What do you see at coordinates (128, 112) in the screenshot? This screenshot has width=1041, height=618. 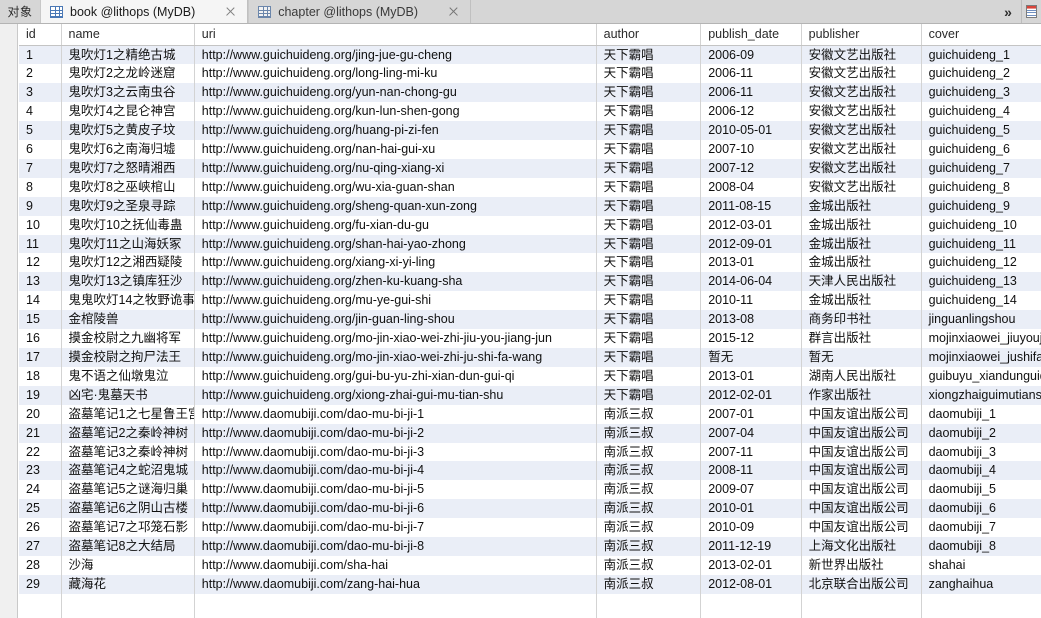 I see `cell-name: 鬼吹灯4之昆仑神宫` at bounding box center [128, 112].